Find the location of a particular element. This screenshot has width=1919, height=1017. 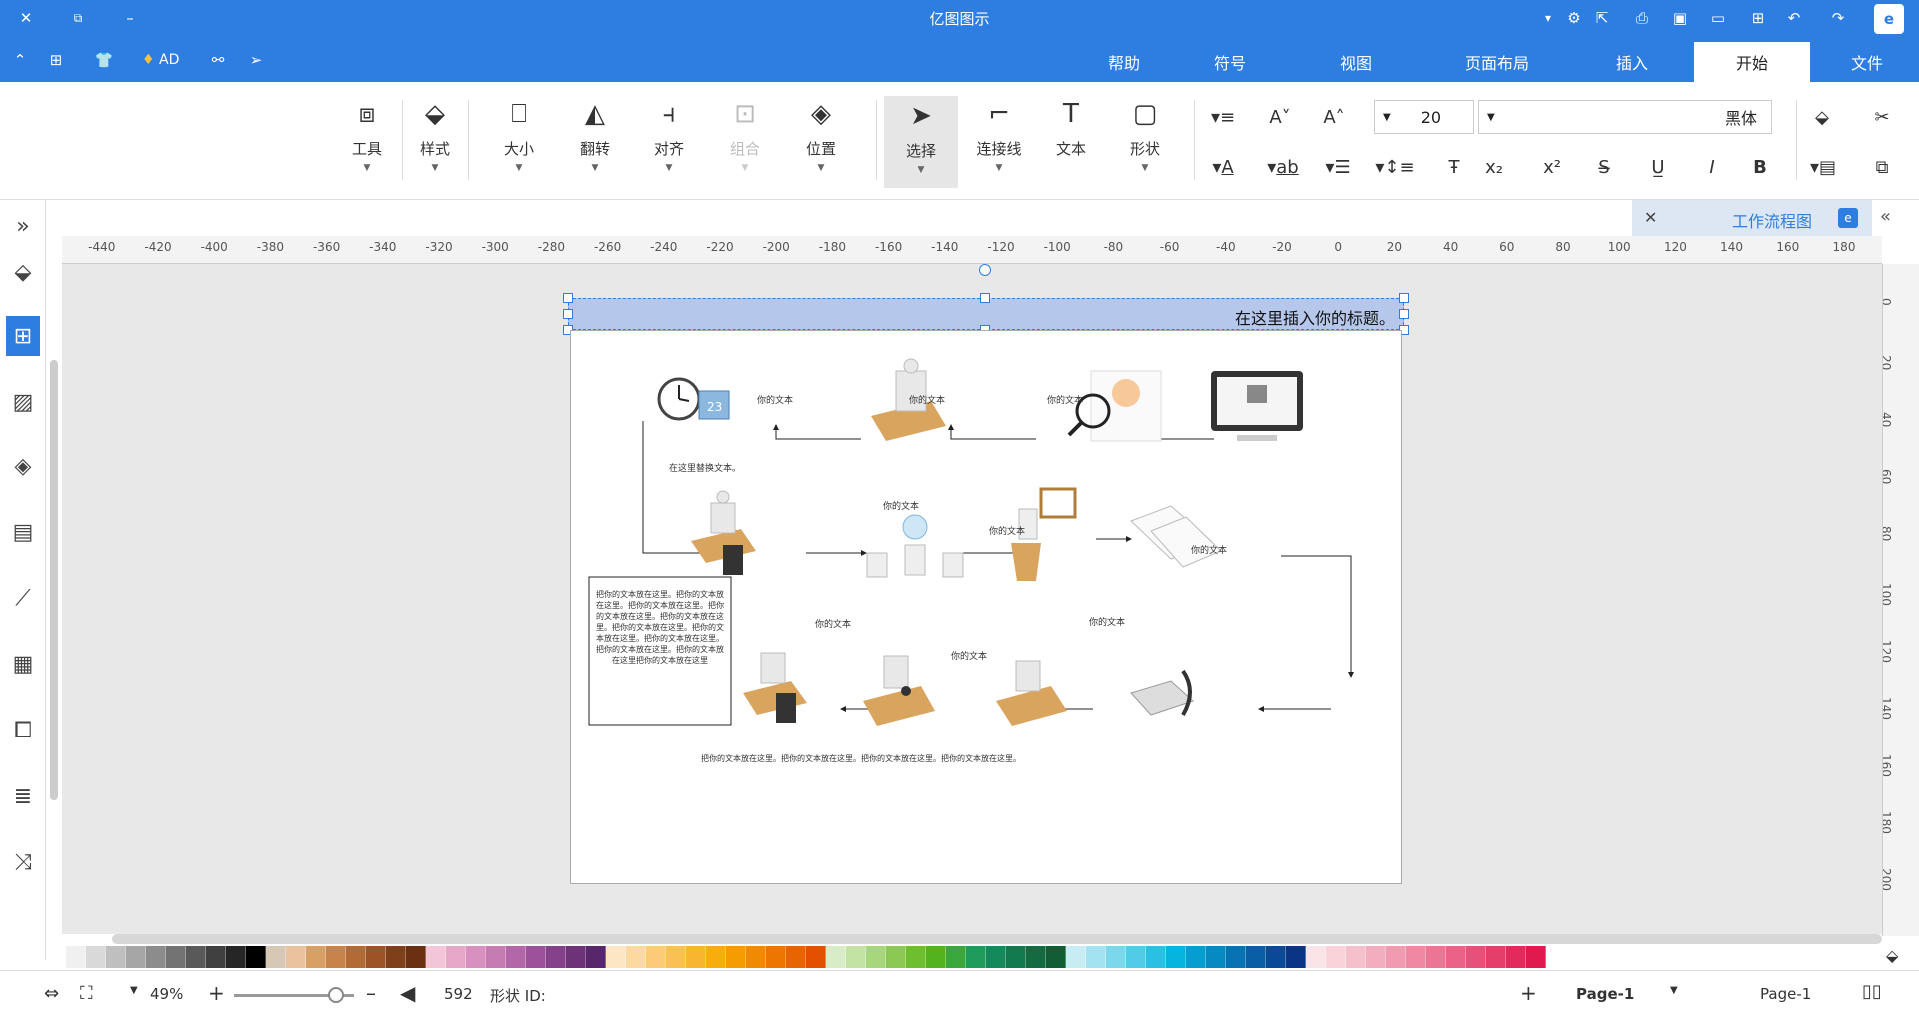

subscript-icon: x₂ is located at coordinates (1494, 167).